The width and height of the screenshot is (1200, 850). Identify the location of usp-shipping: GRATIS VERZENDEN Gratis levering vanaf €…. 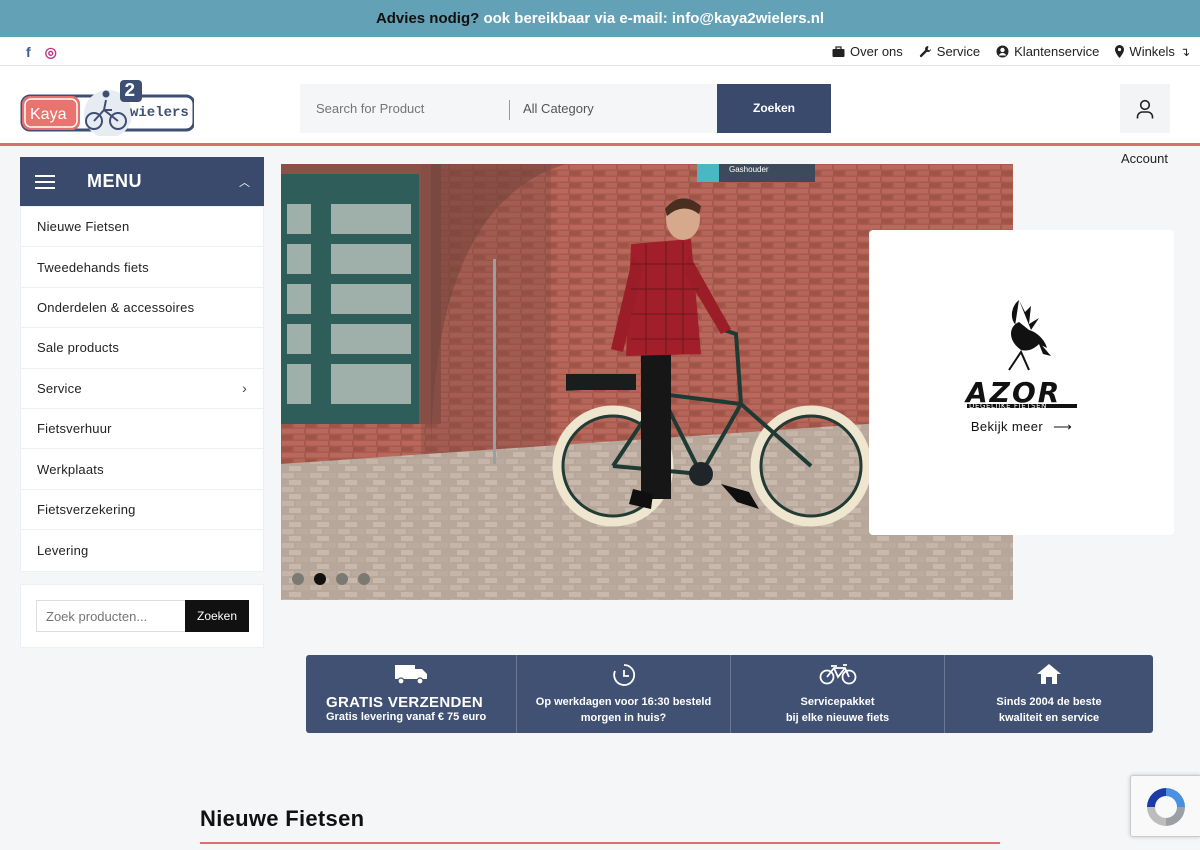
(411, 694).